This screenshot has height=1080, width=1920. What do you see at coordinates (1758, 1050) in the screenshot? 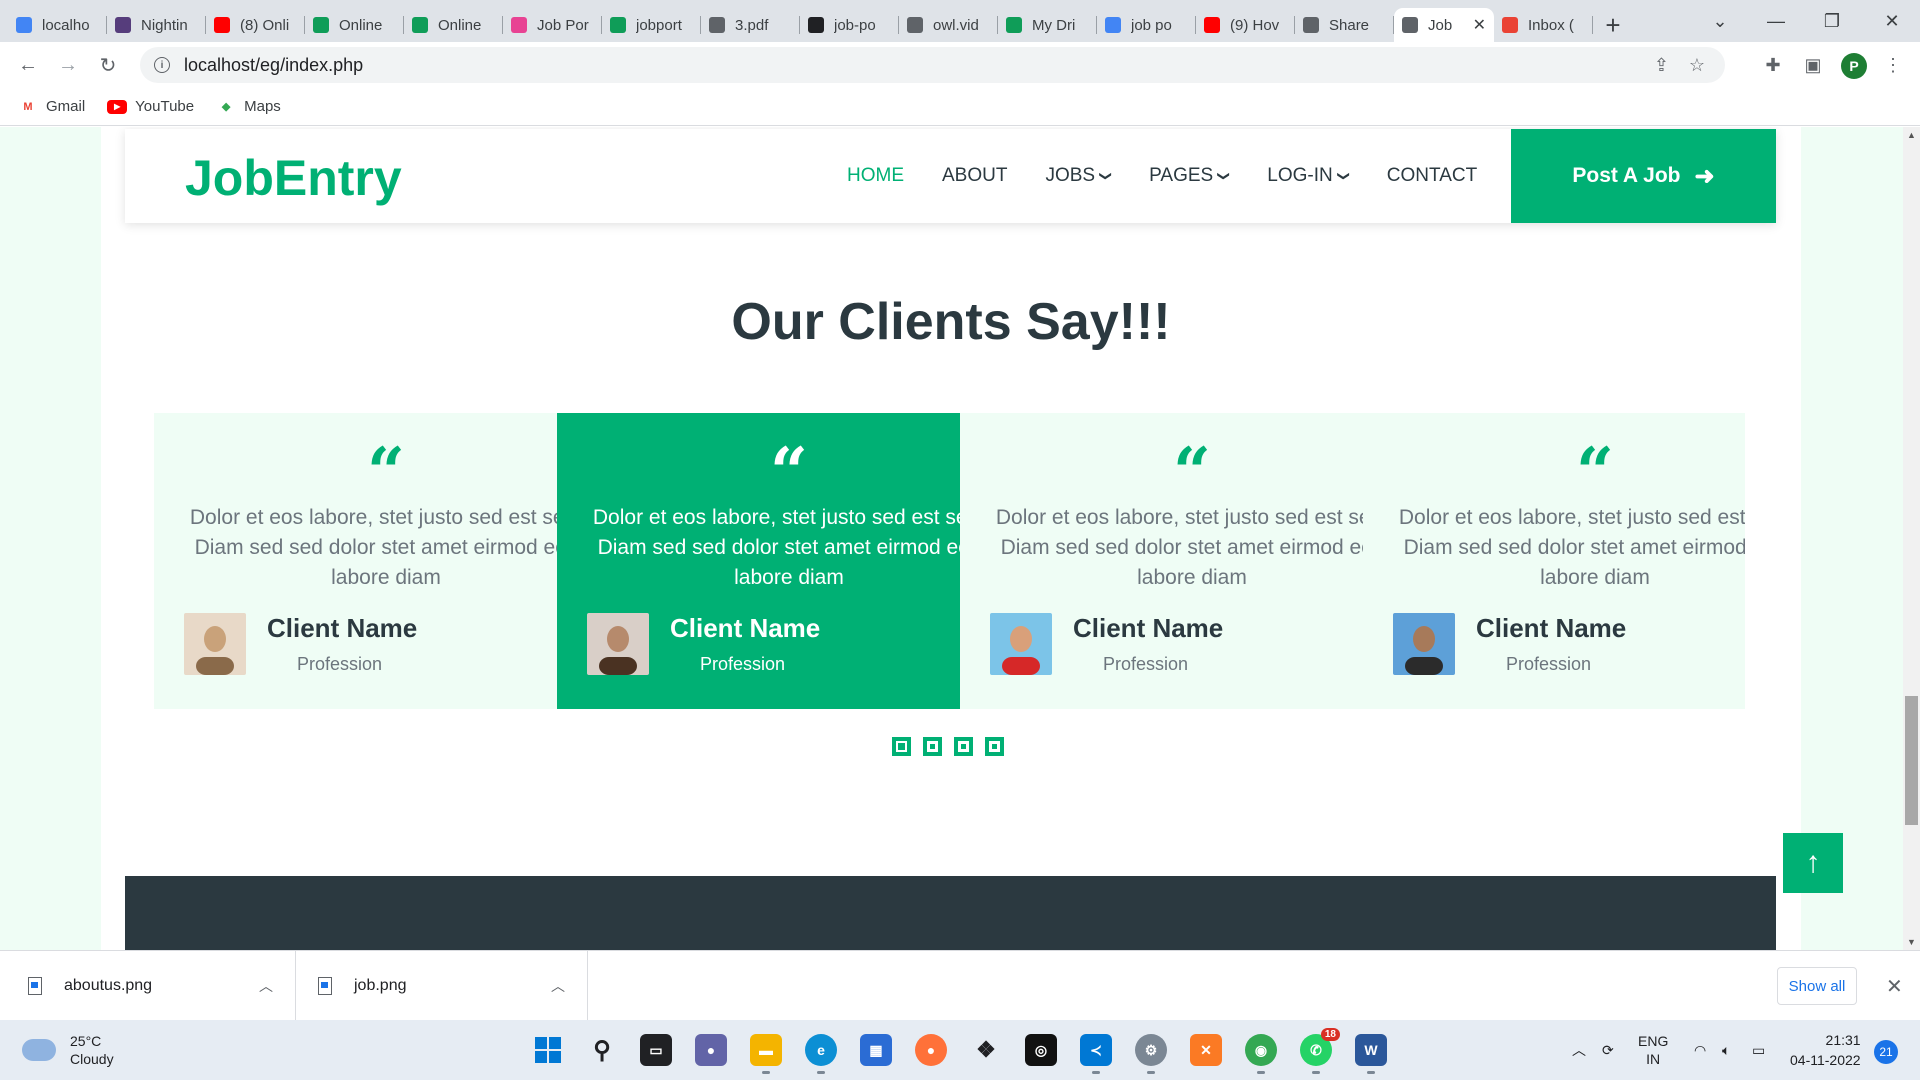
I see `battery-icon: ▭` at bounding box center [1758, 1050].